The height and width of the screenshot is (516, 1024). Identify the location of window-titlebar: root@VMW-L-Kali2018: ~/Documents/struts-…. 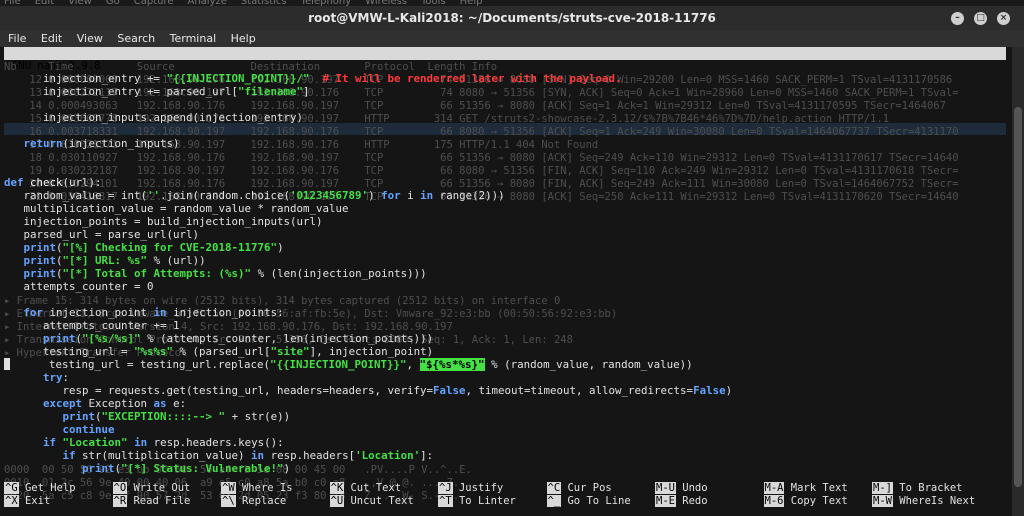
(512, 18).